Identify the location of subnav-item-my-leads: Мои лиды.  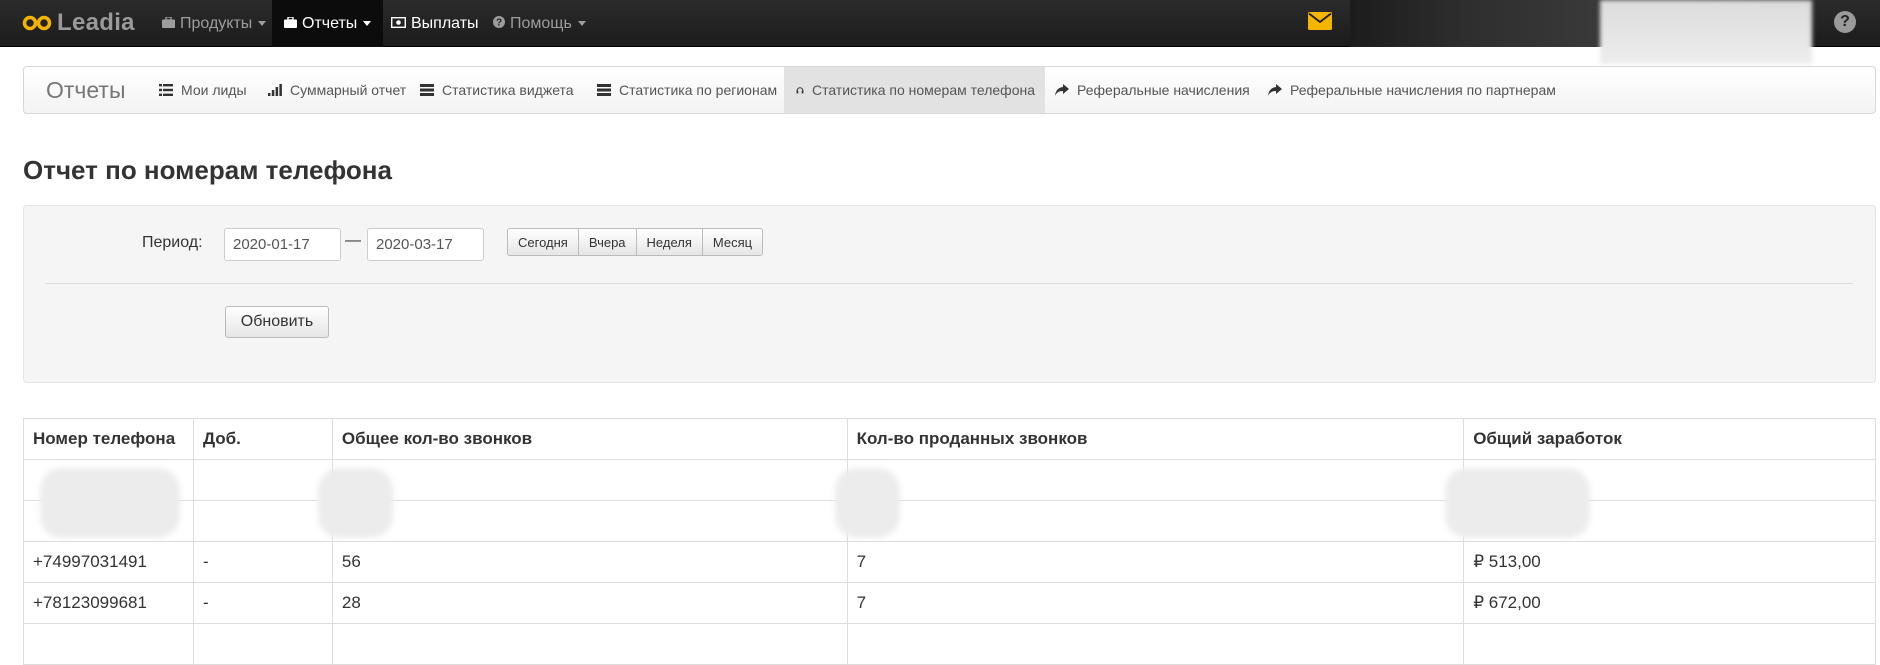
(203, 90).